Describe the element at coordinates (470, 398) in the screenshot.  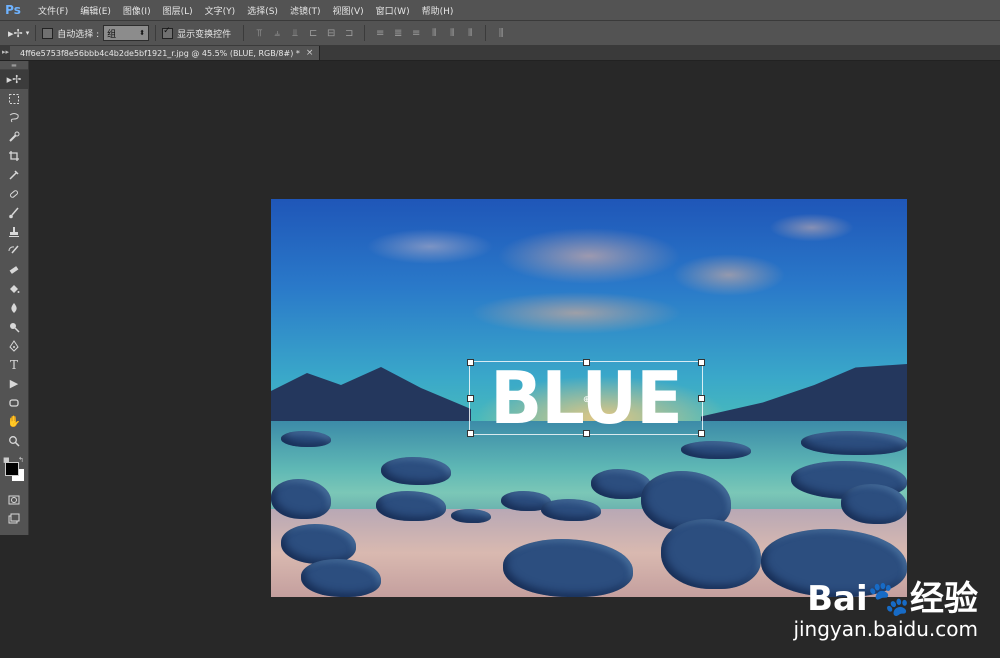
I see `transform-handle-middle-left` at that location.